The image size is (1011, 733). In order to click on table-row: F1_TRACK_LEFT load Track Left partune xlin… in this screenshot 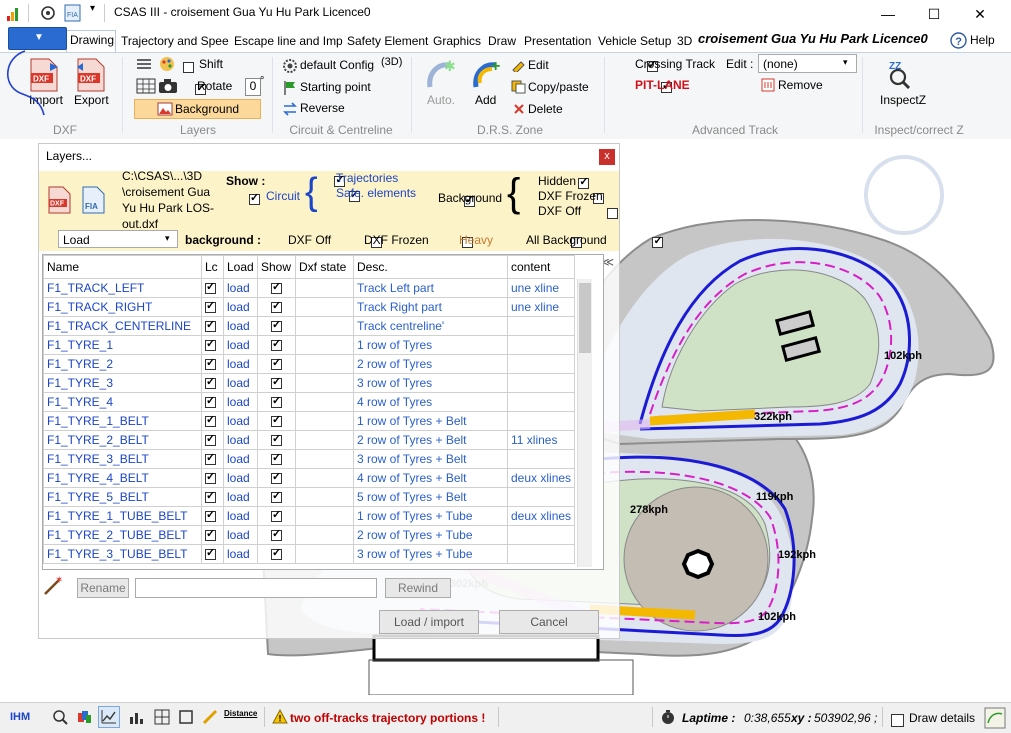, I will do `click(309, 288)`.